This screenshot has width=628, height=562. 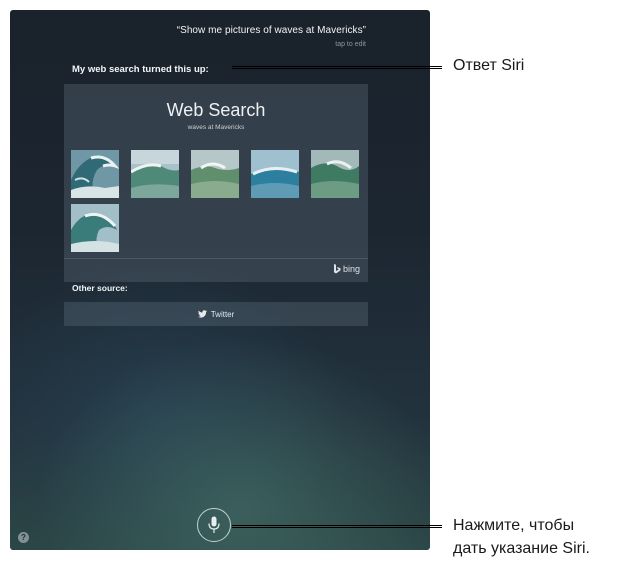 What do you see at coordinates (202, 314) in the screenshot?
I see `twitter-bird-icon` at bounding box center [202, 314].